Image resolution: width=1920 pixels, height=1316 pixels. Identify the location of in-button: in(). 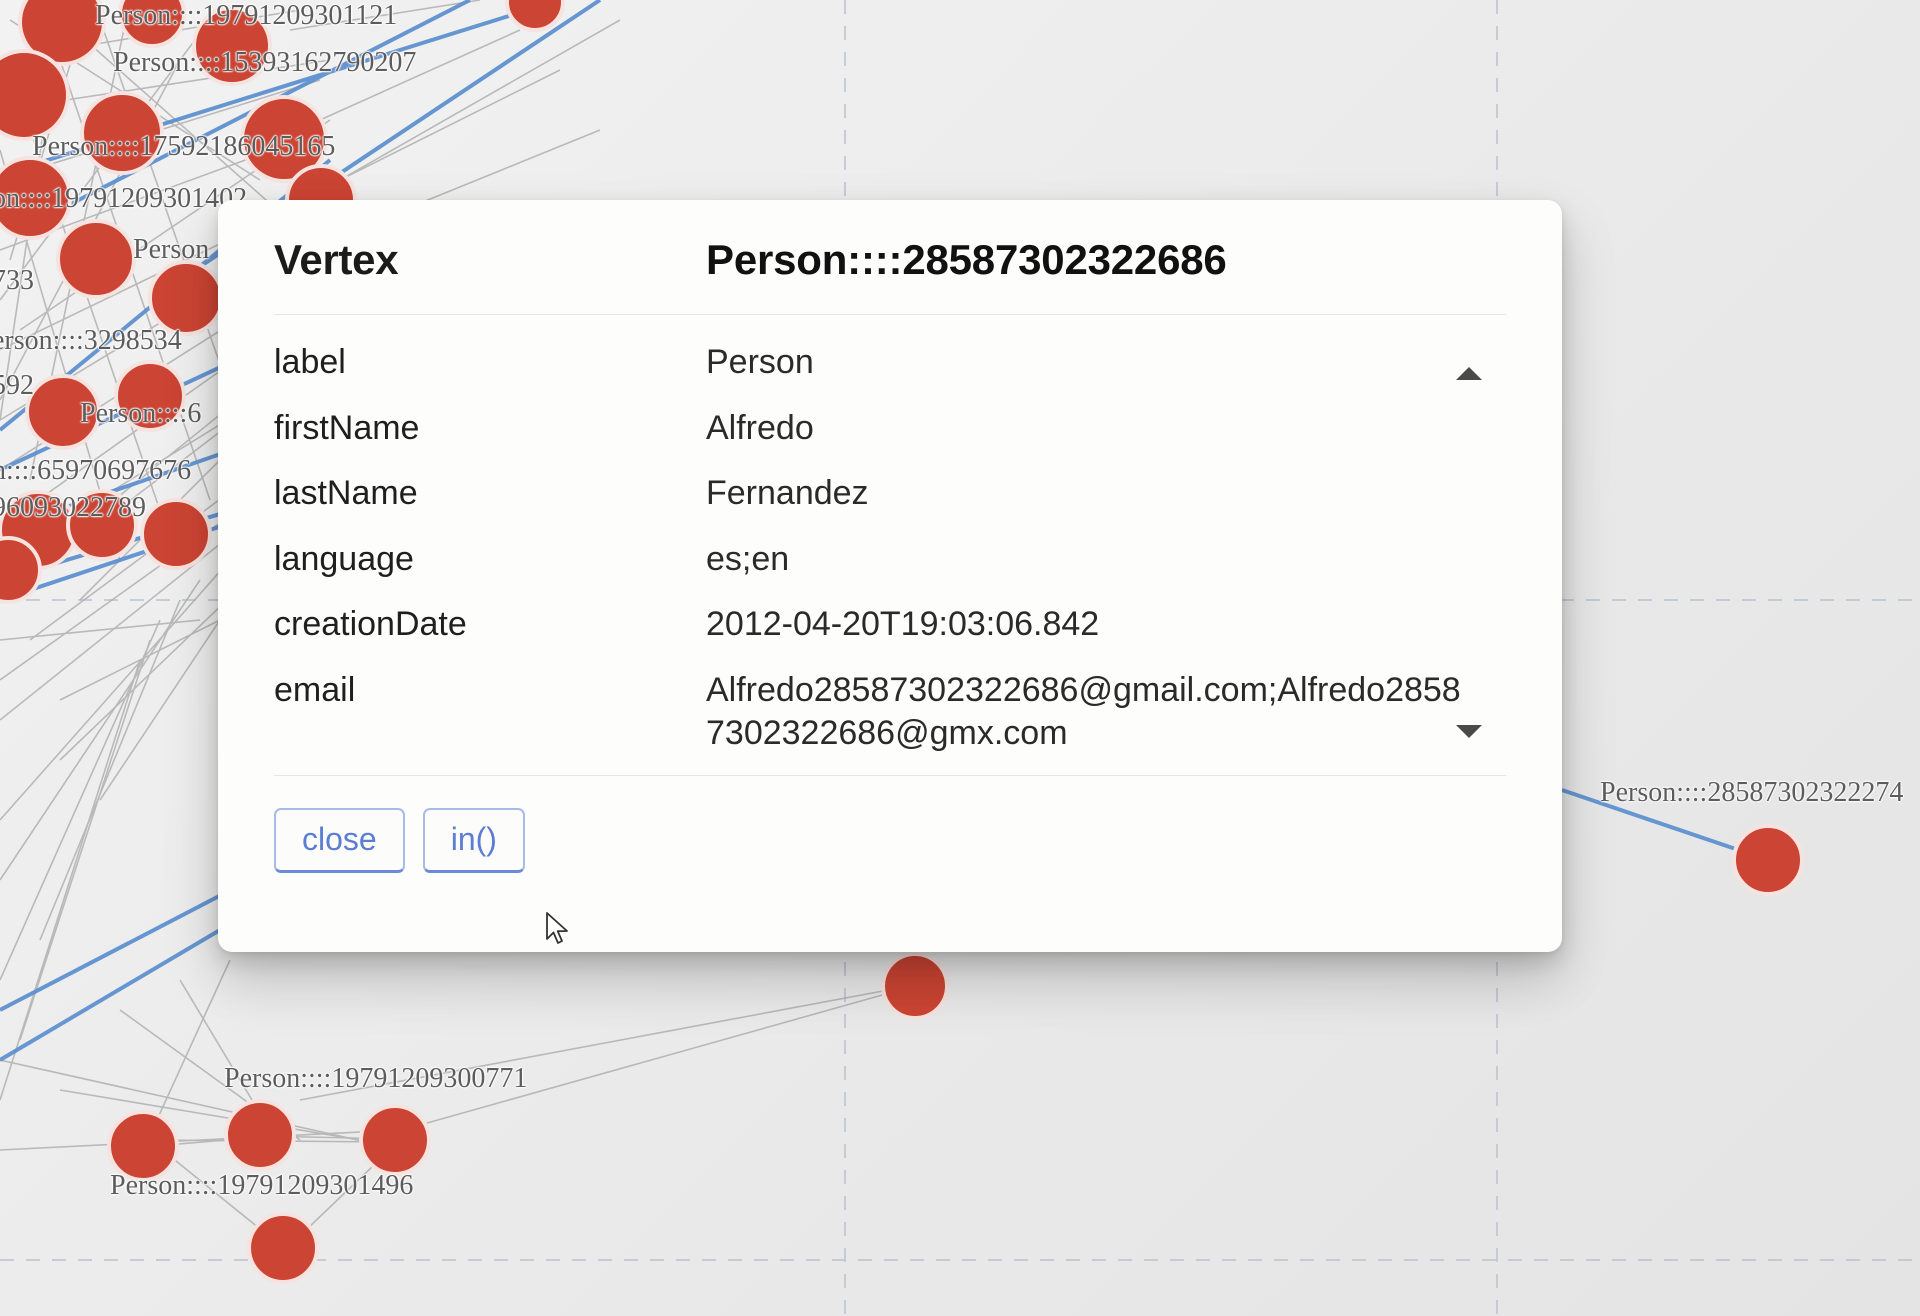
(473, 840).